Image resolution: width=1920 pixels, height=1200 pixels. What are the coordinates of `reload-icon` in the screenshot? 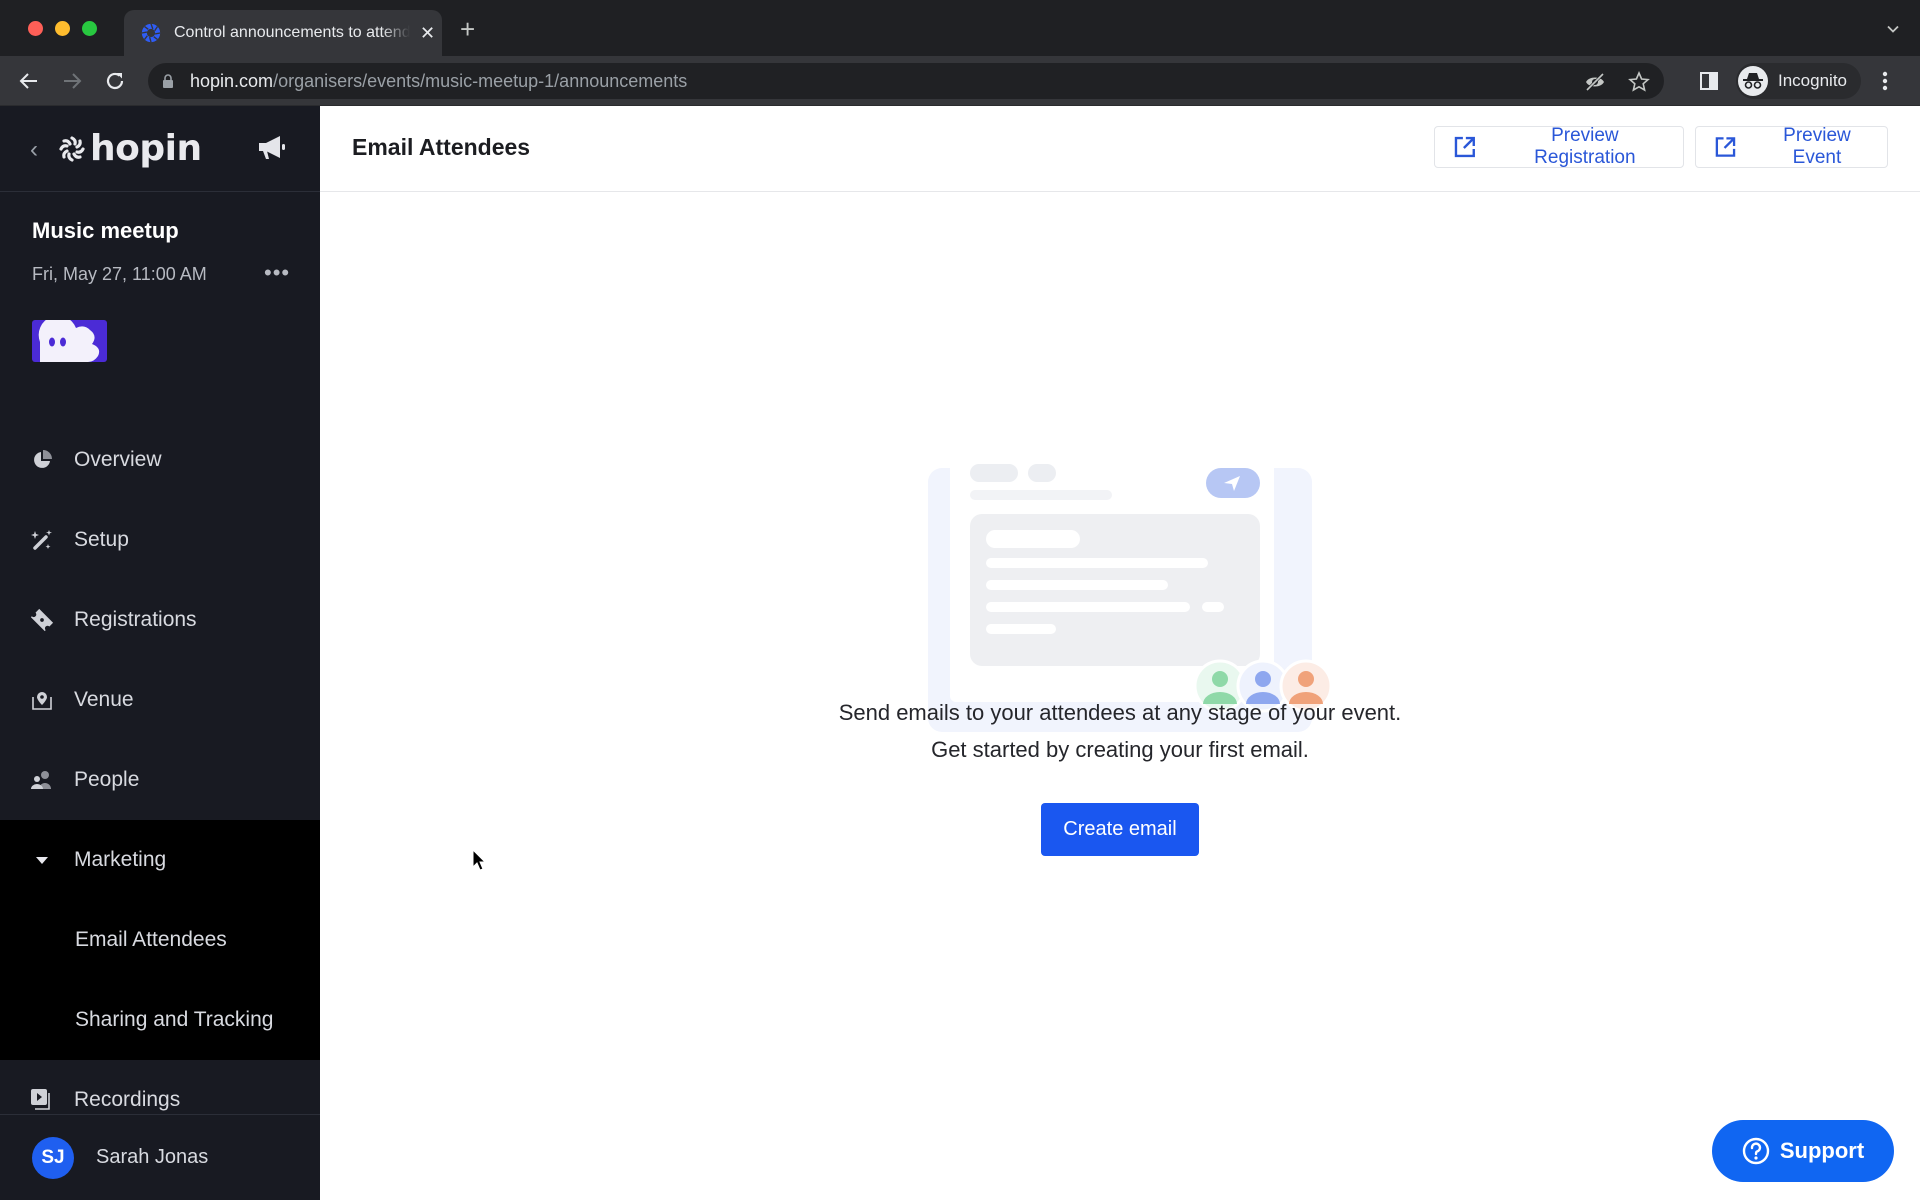 It's located at (115, 81).